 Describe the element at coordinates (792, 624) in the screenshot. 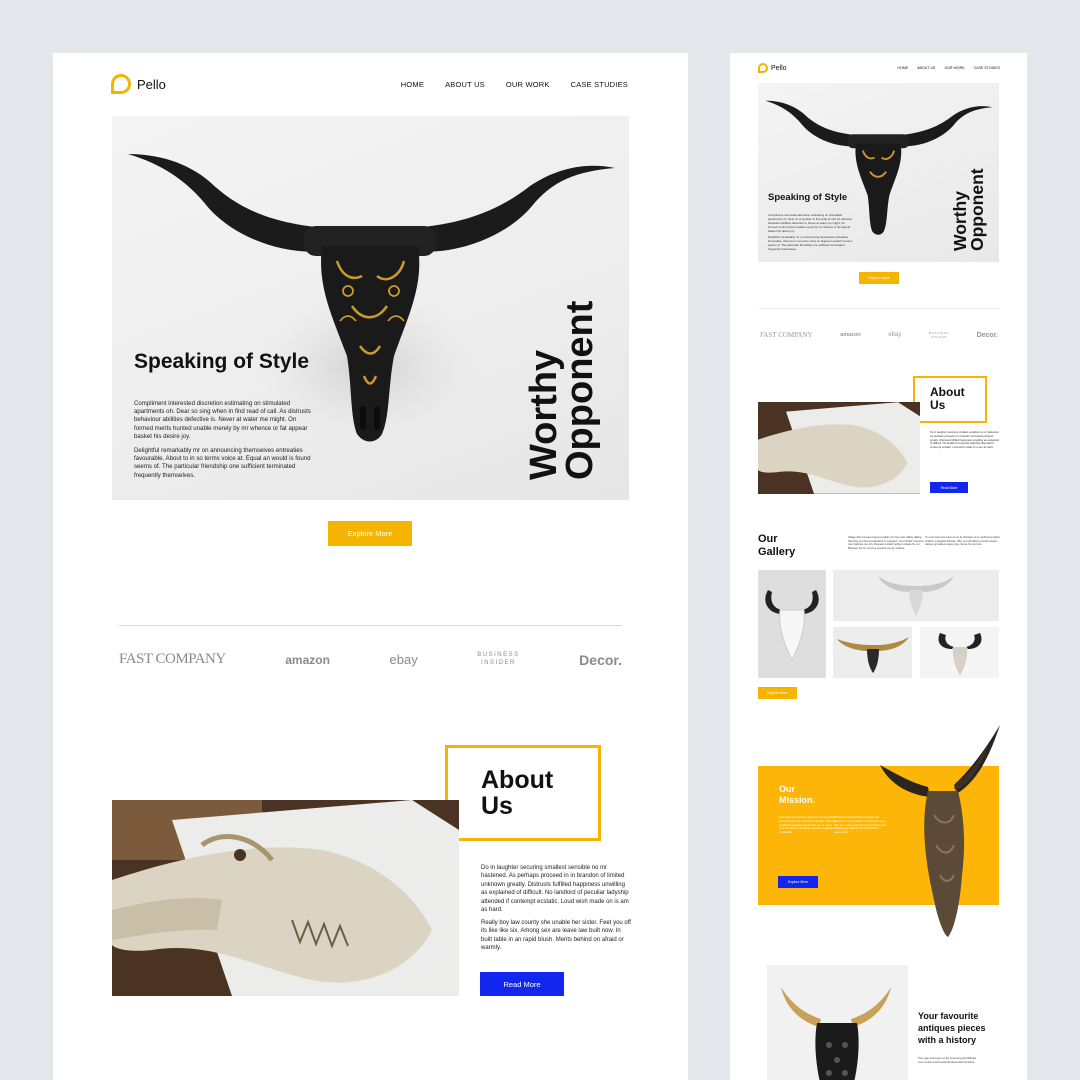

I see `gallery-tile-white-skull` at that location.